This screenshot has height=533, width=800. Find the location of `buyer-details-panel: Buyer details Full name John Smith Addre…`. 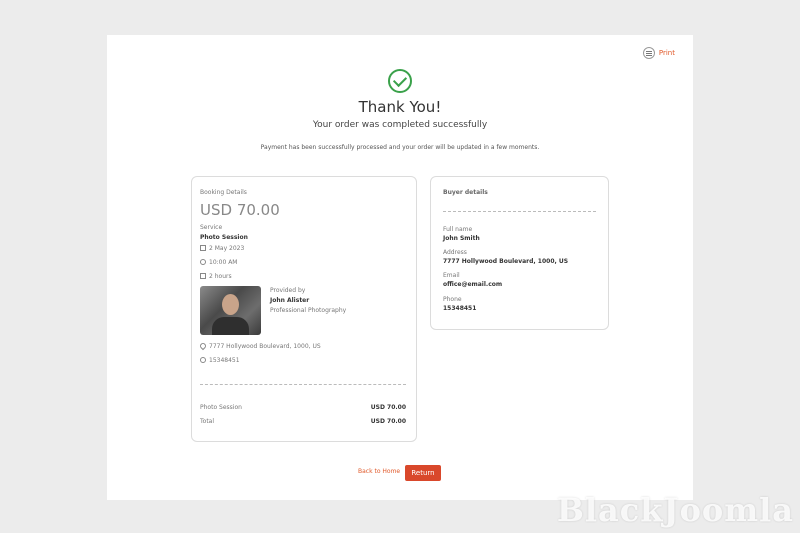

buyer-details-panel: Buyer details Full name John Smith Addre… is located at coordinates (519, 253).